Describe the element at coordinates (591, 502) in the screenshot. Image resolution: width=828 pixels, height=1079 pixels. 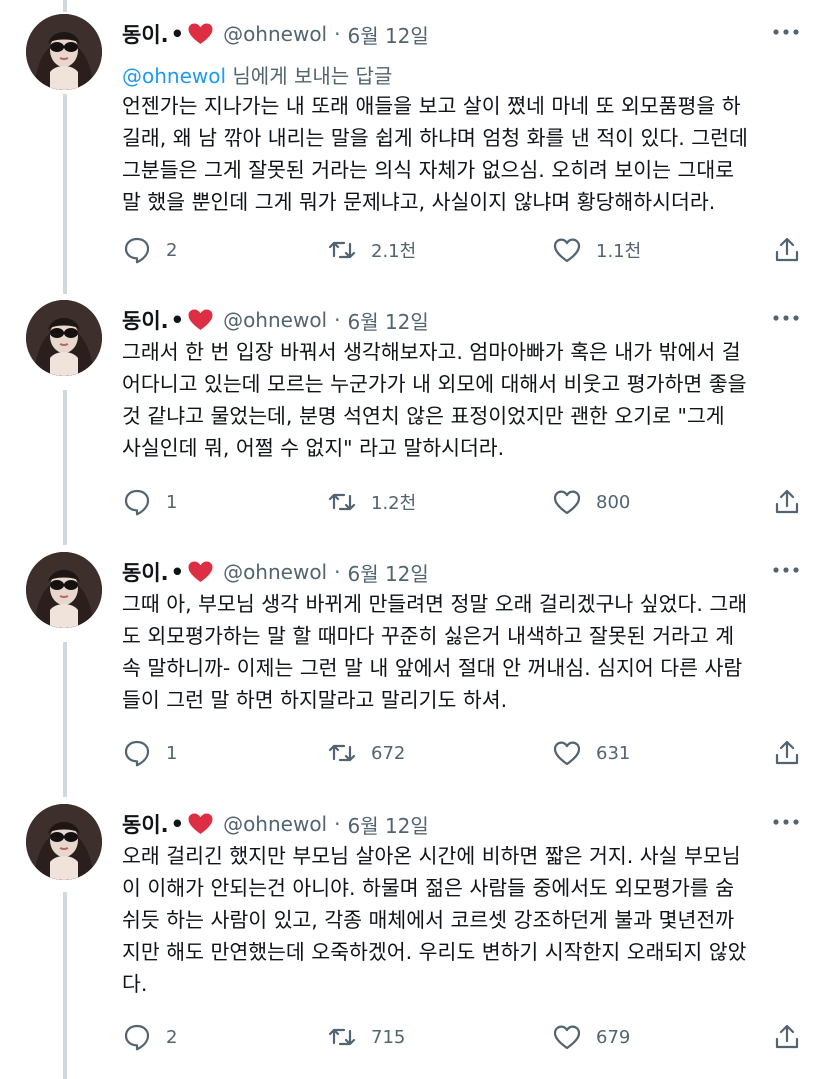
I see `like-button: 800` at that location.